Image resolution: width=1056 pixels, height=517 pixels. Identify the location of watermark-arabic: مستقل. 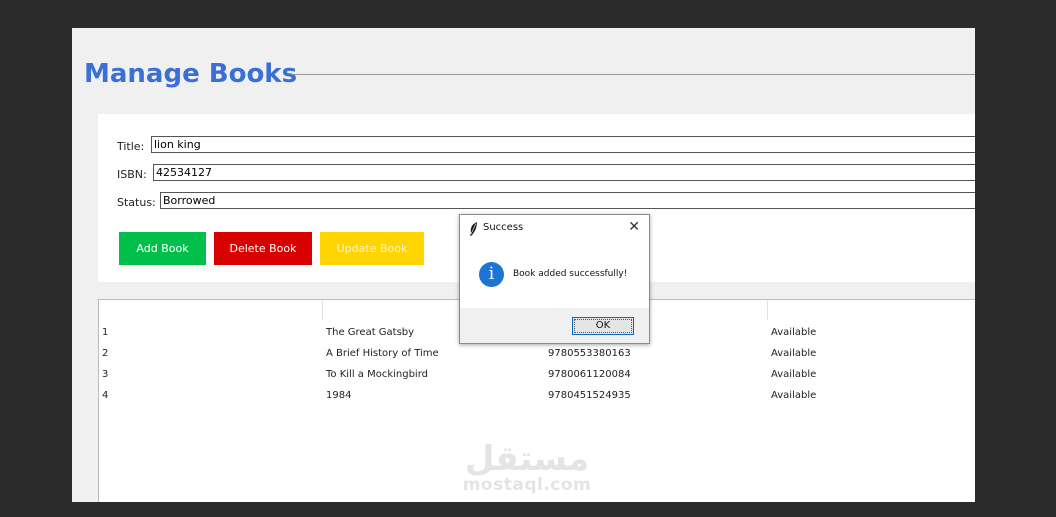
(527, 459).